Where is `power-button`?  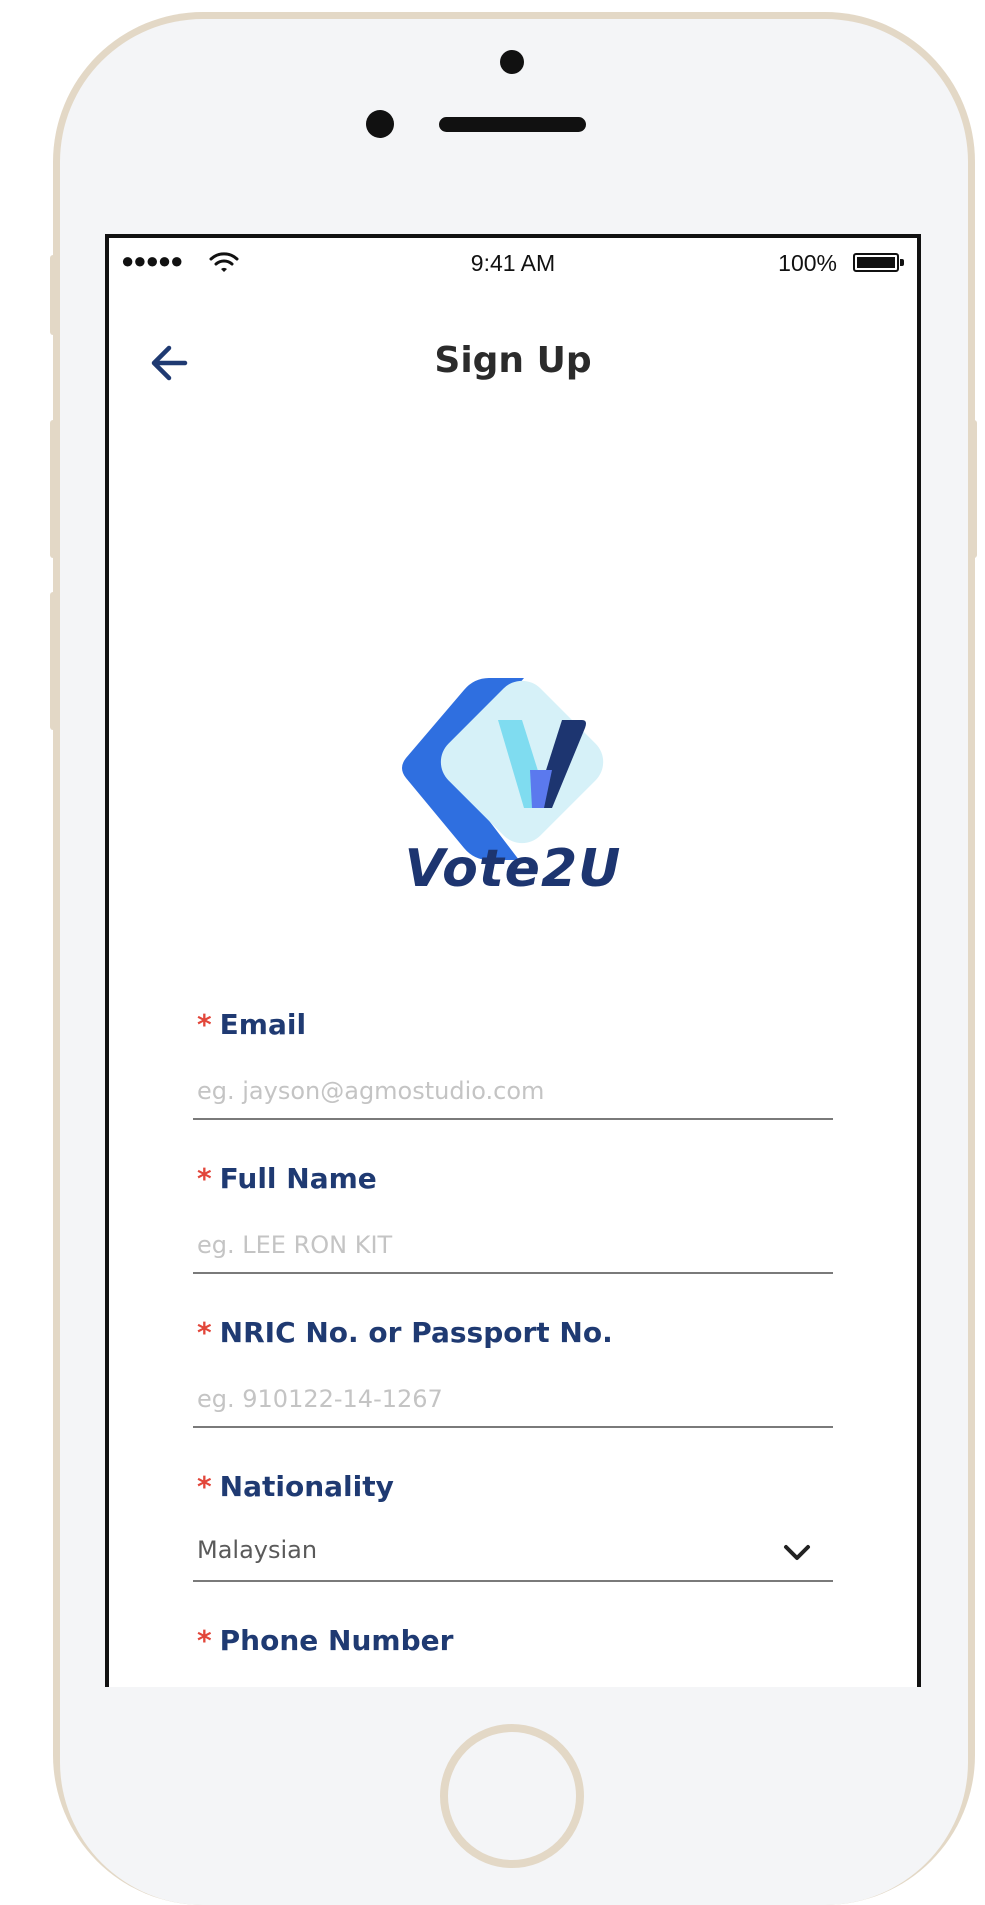
power-button is located at coordinates (972, 489).